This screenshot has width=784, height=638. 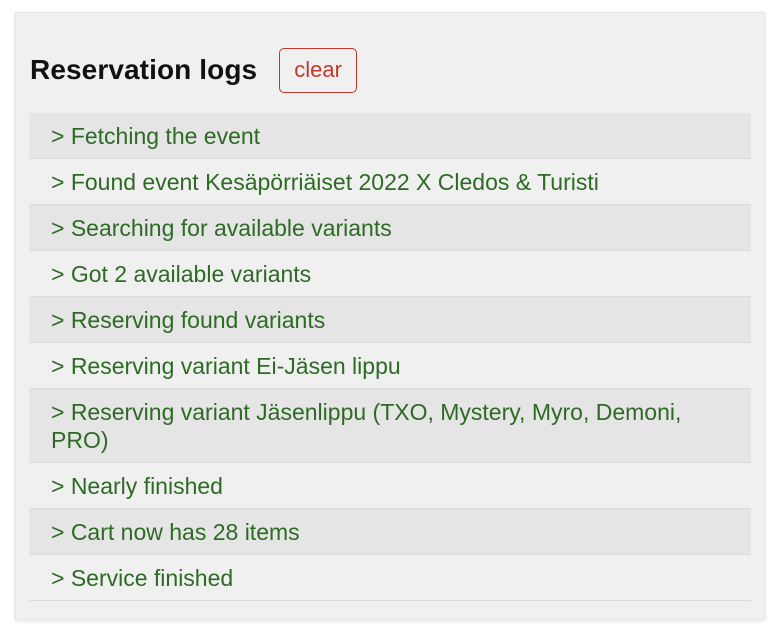 What do you see at coordinates (390, 532) in the screenshot?
I see `log-entry: > Cart now has 28 items` at bounding box center [390, 532].